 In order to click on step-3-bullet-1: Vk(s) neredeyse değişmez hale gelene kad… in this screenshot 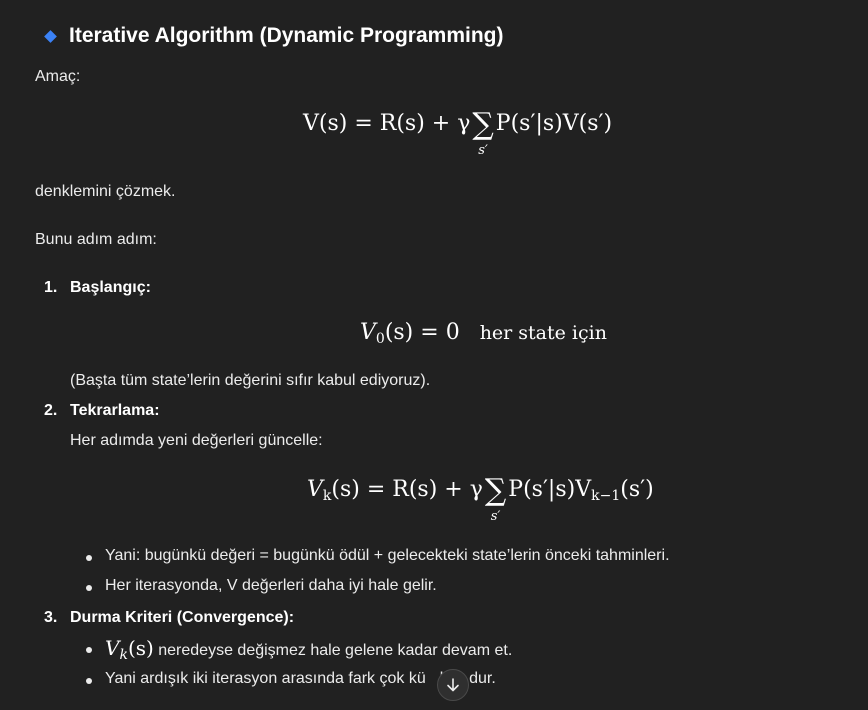, I will do `click(308, 649)`.